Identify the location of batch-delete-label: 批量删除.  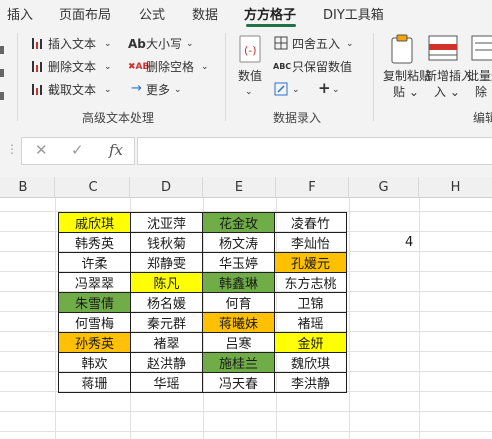
(479, 76).